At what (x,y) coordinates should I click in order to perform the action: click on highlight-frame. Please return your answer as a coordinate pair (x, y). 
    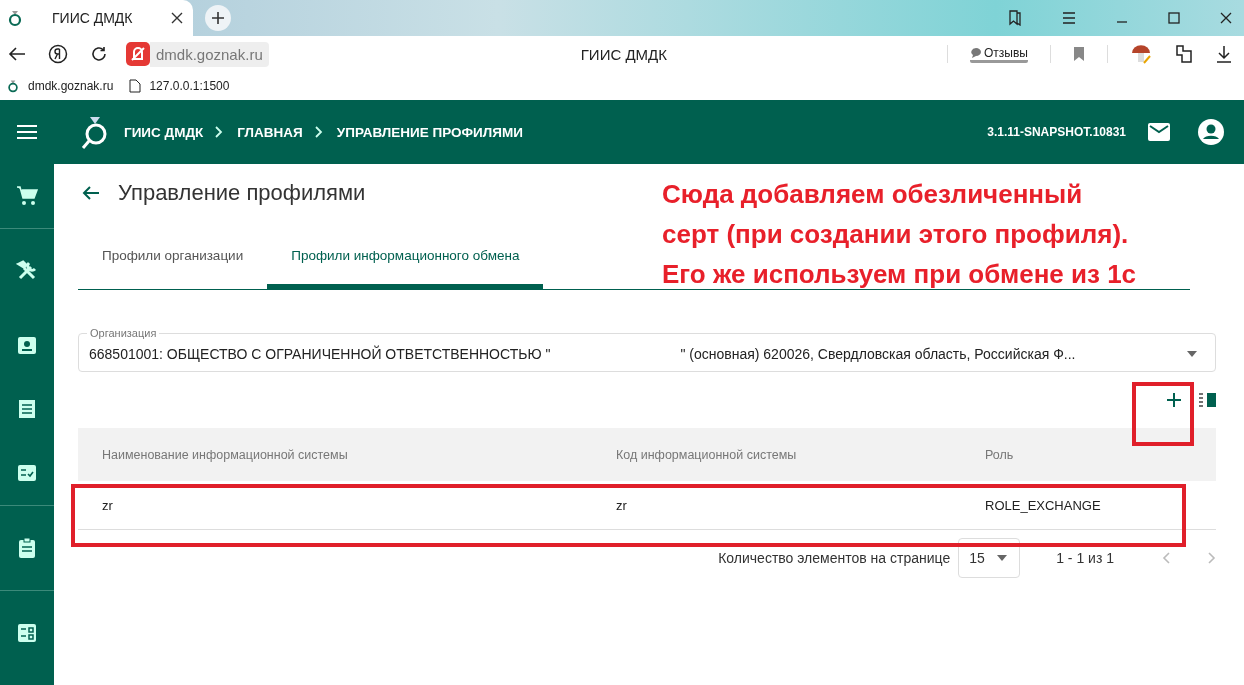
    Looking at the image, I should click on (1163, 414).